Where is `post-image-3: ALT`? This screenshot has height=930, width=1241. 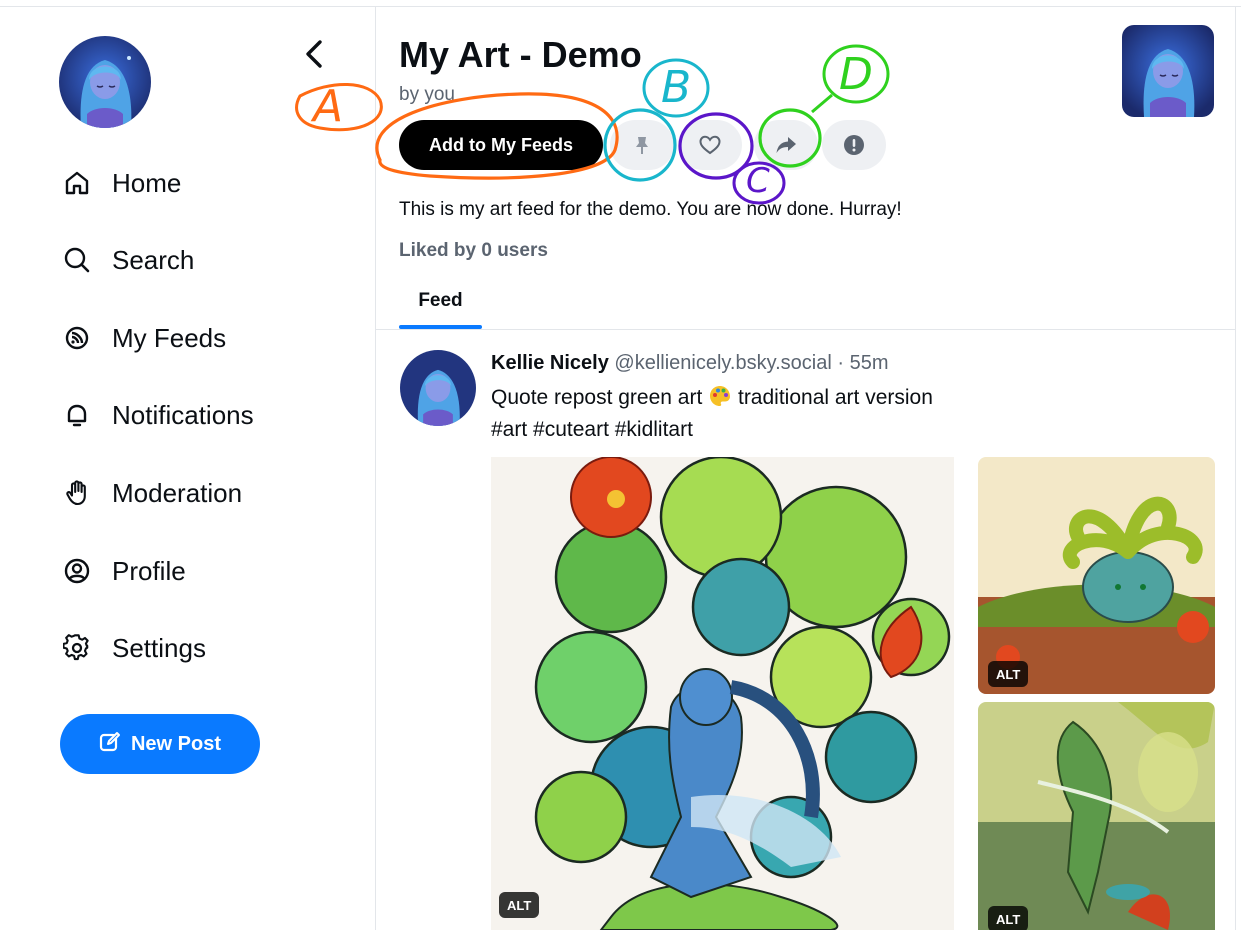 post-image-3: ALT is located at coordinates (1096, 816).